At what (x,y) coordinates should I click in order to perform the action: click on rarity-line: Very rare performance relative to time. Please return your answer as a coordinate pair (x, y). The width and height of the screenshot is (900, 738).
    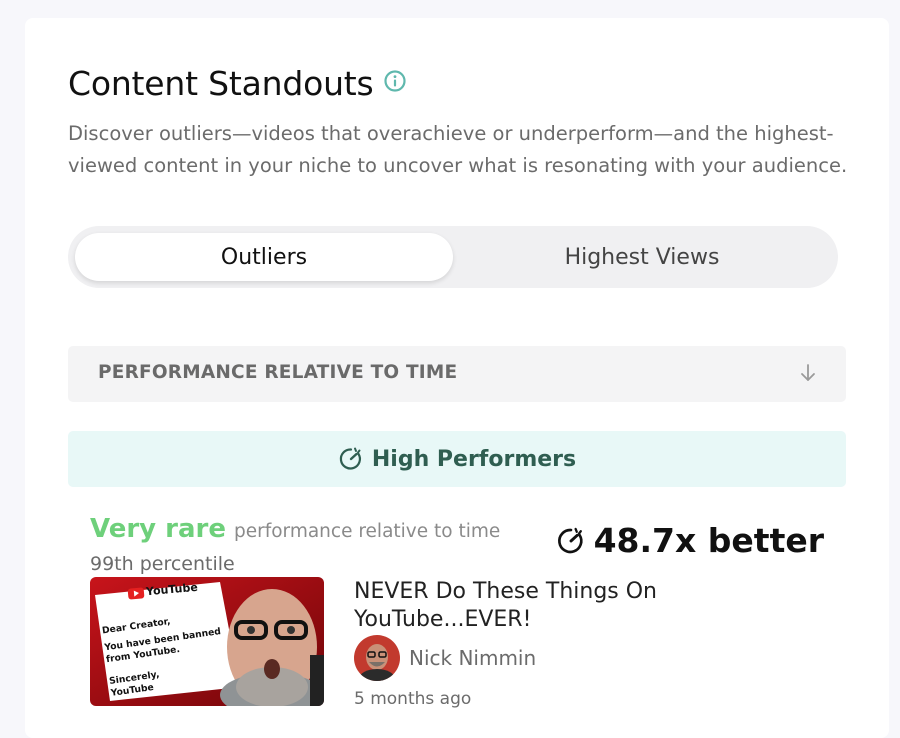
    Looking at the image, I should click on (295, 529).